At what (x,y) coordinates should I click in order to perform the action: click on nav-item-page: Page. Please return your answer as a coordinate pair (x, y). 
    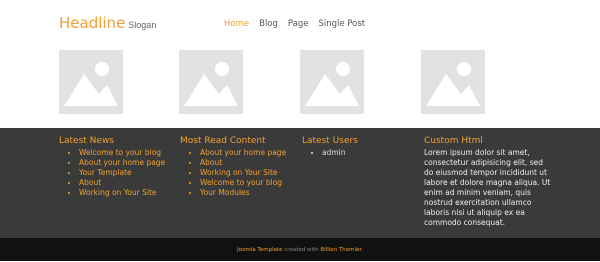
    Looking at the image, I should click on (298, 24).